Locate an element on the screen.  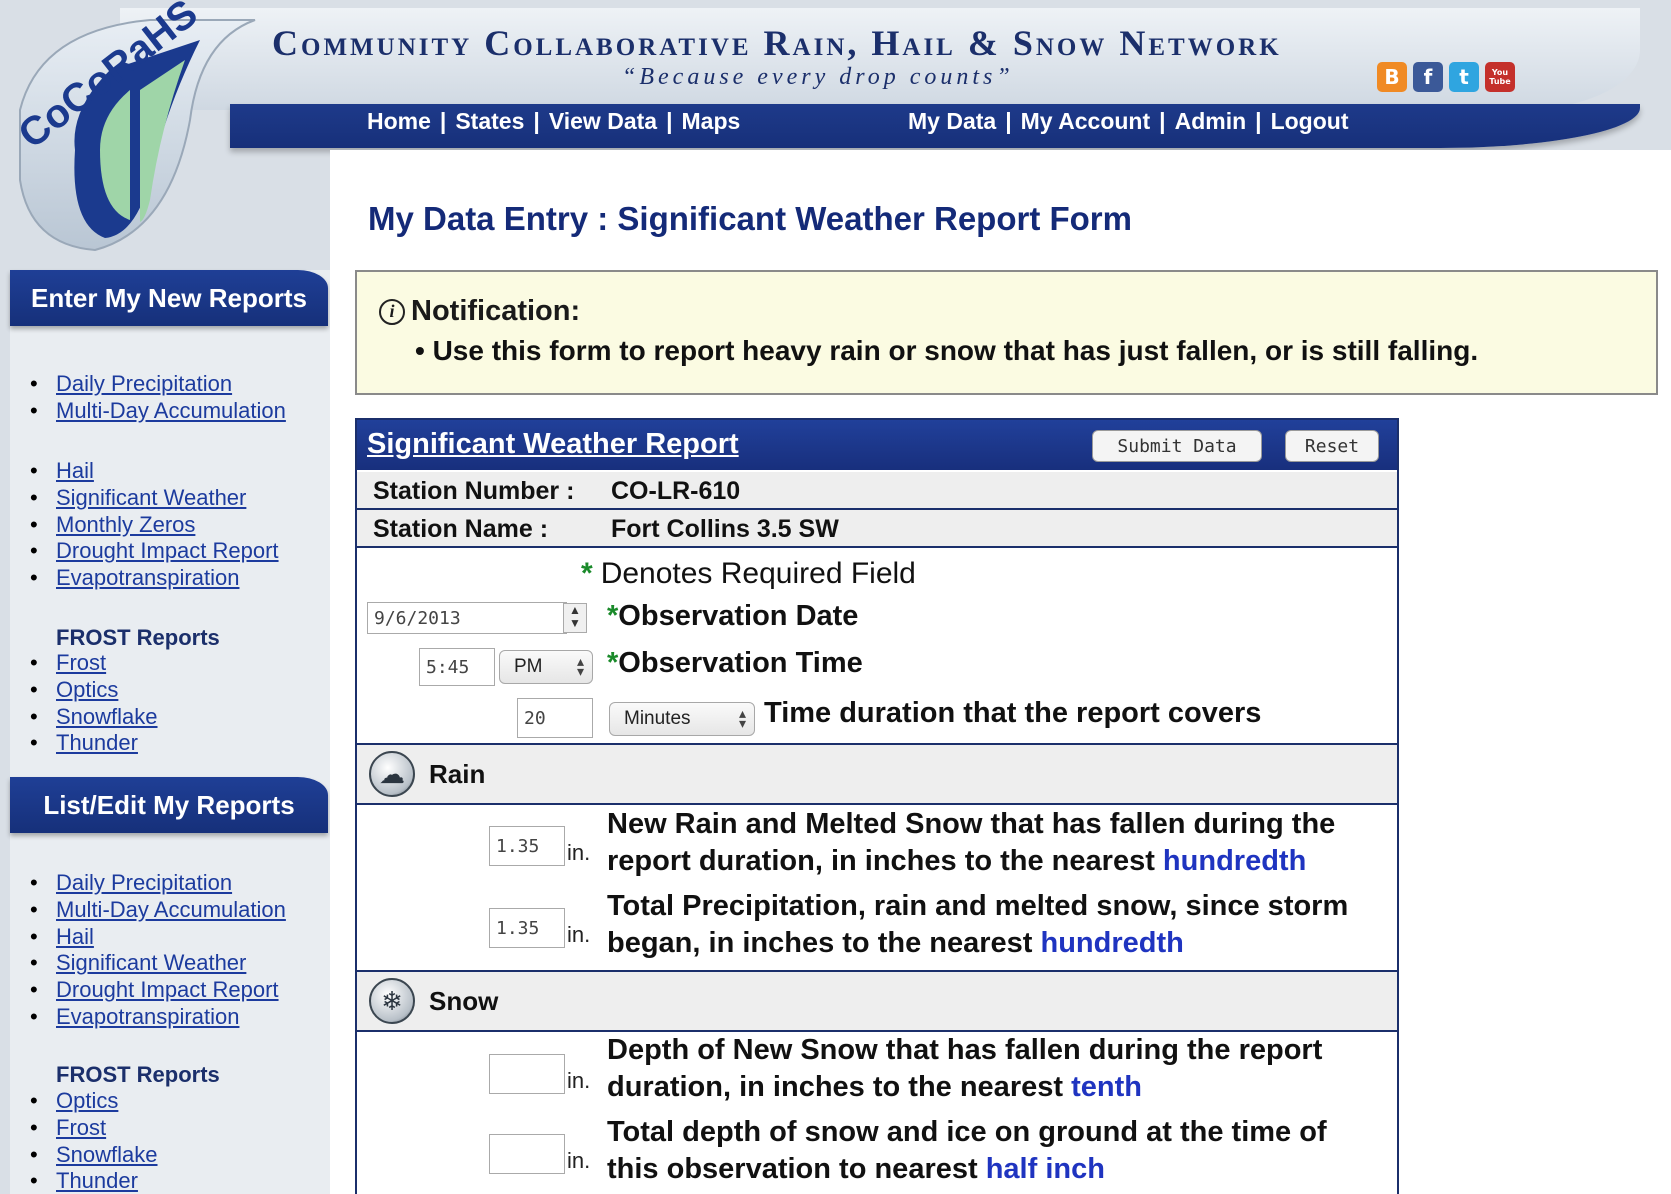
station-number-label: Station Number : is located at coordinates (474, 491).